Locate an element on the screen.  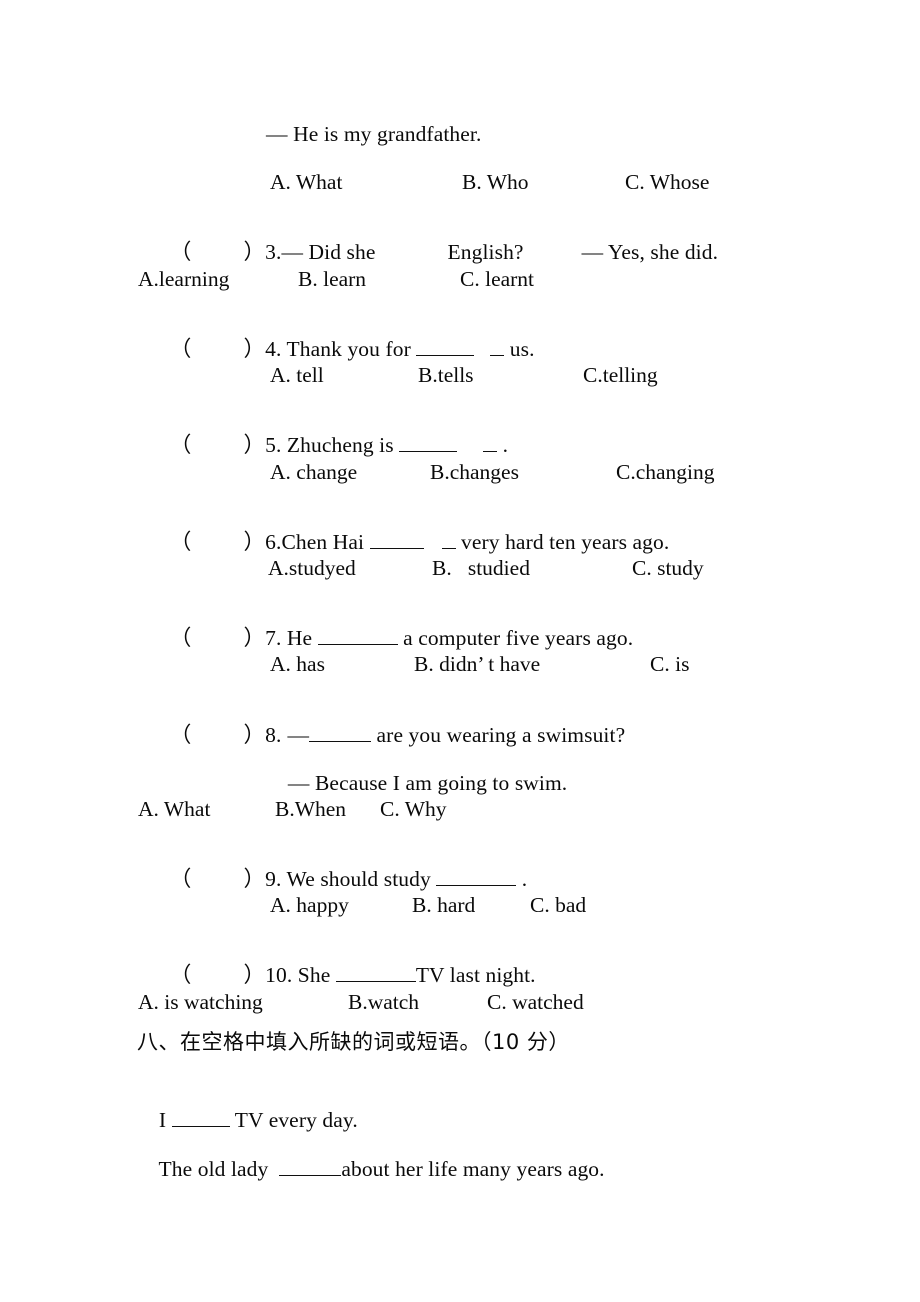
q10-option-b: B.watch is located at coordinates (384, 1002).